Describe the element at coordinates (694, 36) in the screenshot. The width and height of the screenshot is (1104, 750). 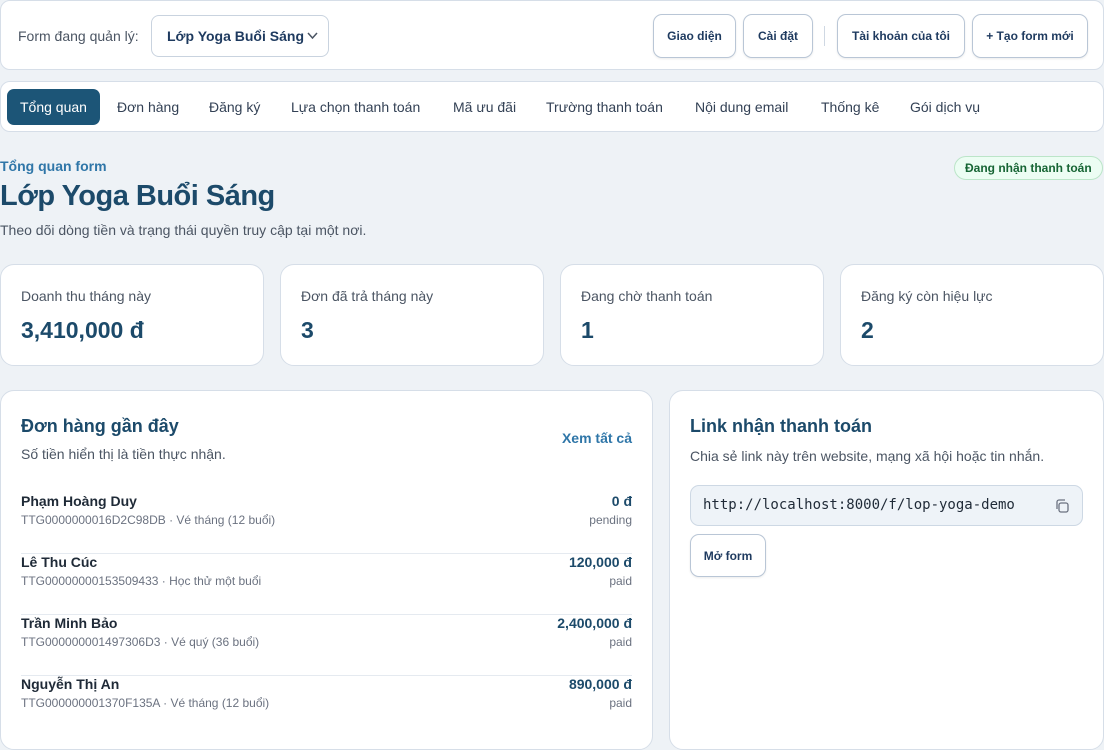
I see `theme-button: Giao diện` at that location.